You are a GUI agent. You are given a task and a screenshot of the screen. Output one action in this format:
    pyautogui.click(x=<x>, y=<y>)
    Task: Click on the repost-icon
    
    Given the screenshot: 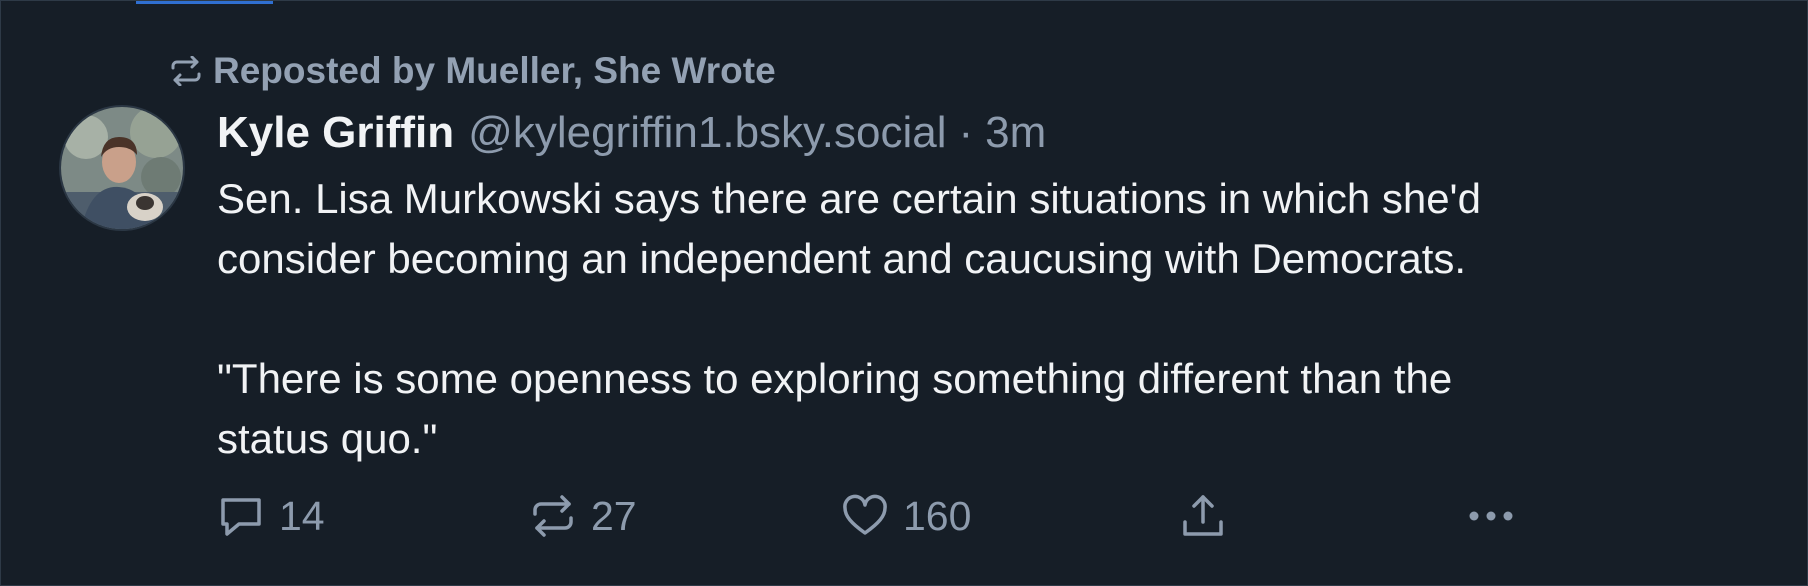 What is the action you would take?
    pyautogui.click(x=186, y=71)
    